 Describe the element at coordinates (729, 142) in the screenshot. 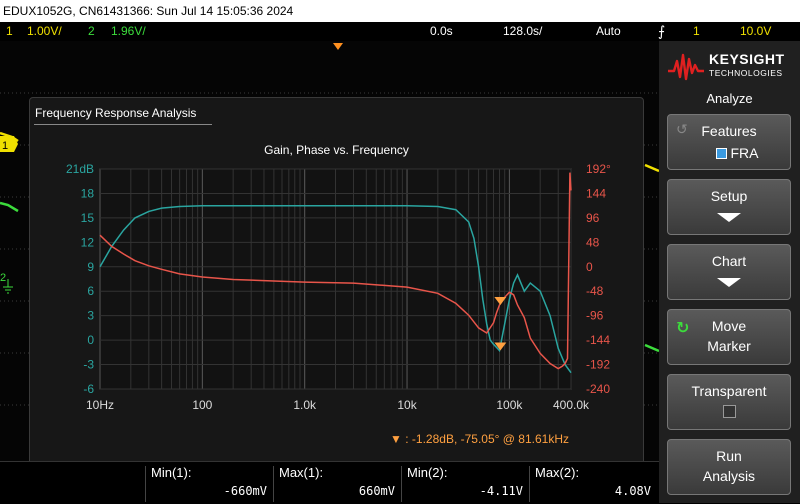

I see `features-softkey: ↺ Features FRA` at that location.